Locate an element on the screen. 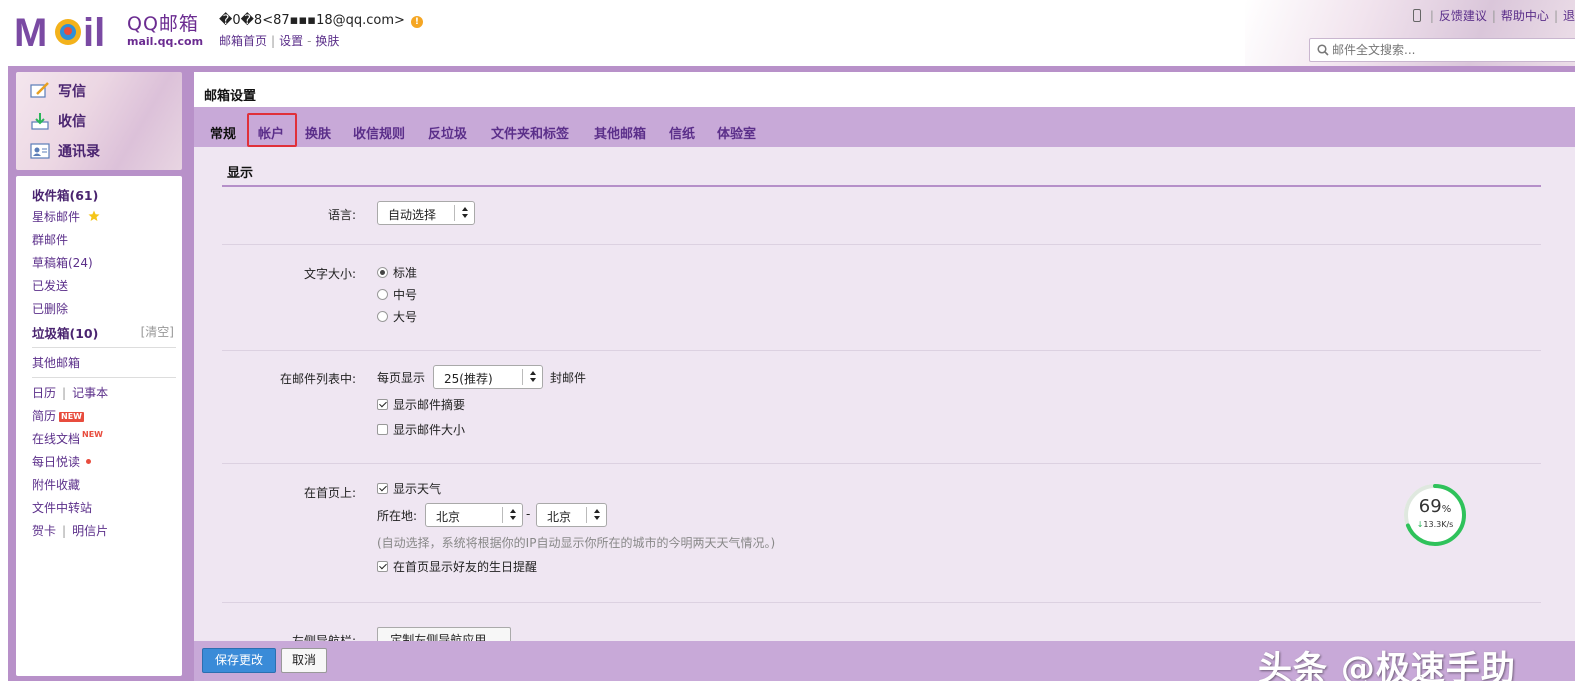 The image size is (1575, 681). link-daily-read: 每日悦读 is located at coordinates (62, 461).